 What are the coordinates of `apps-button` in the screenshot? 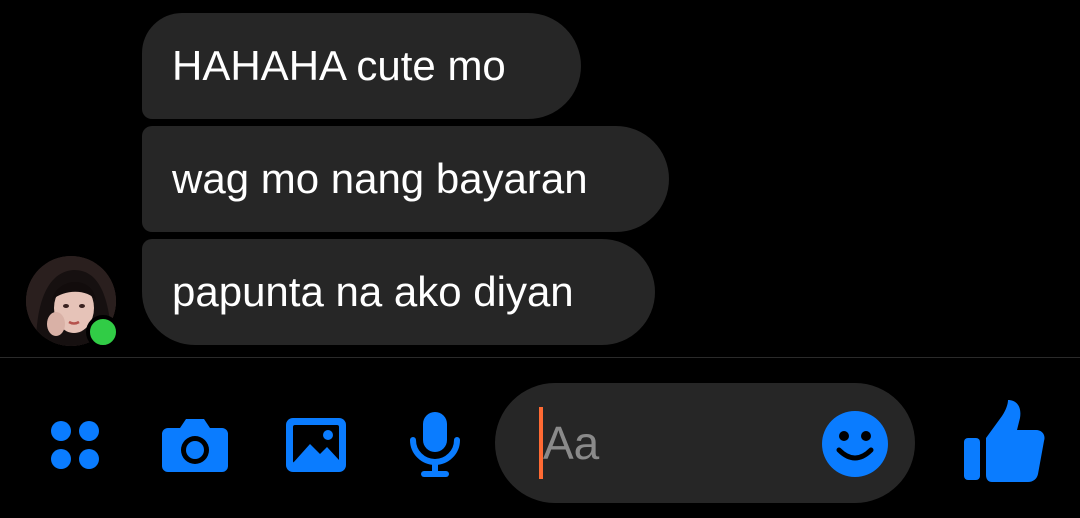 It's located at (75, 445).